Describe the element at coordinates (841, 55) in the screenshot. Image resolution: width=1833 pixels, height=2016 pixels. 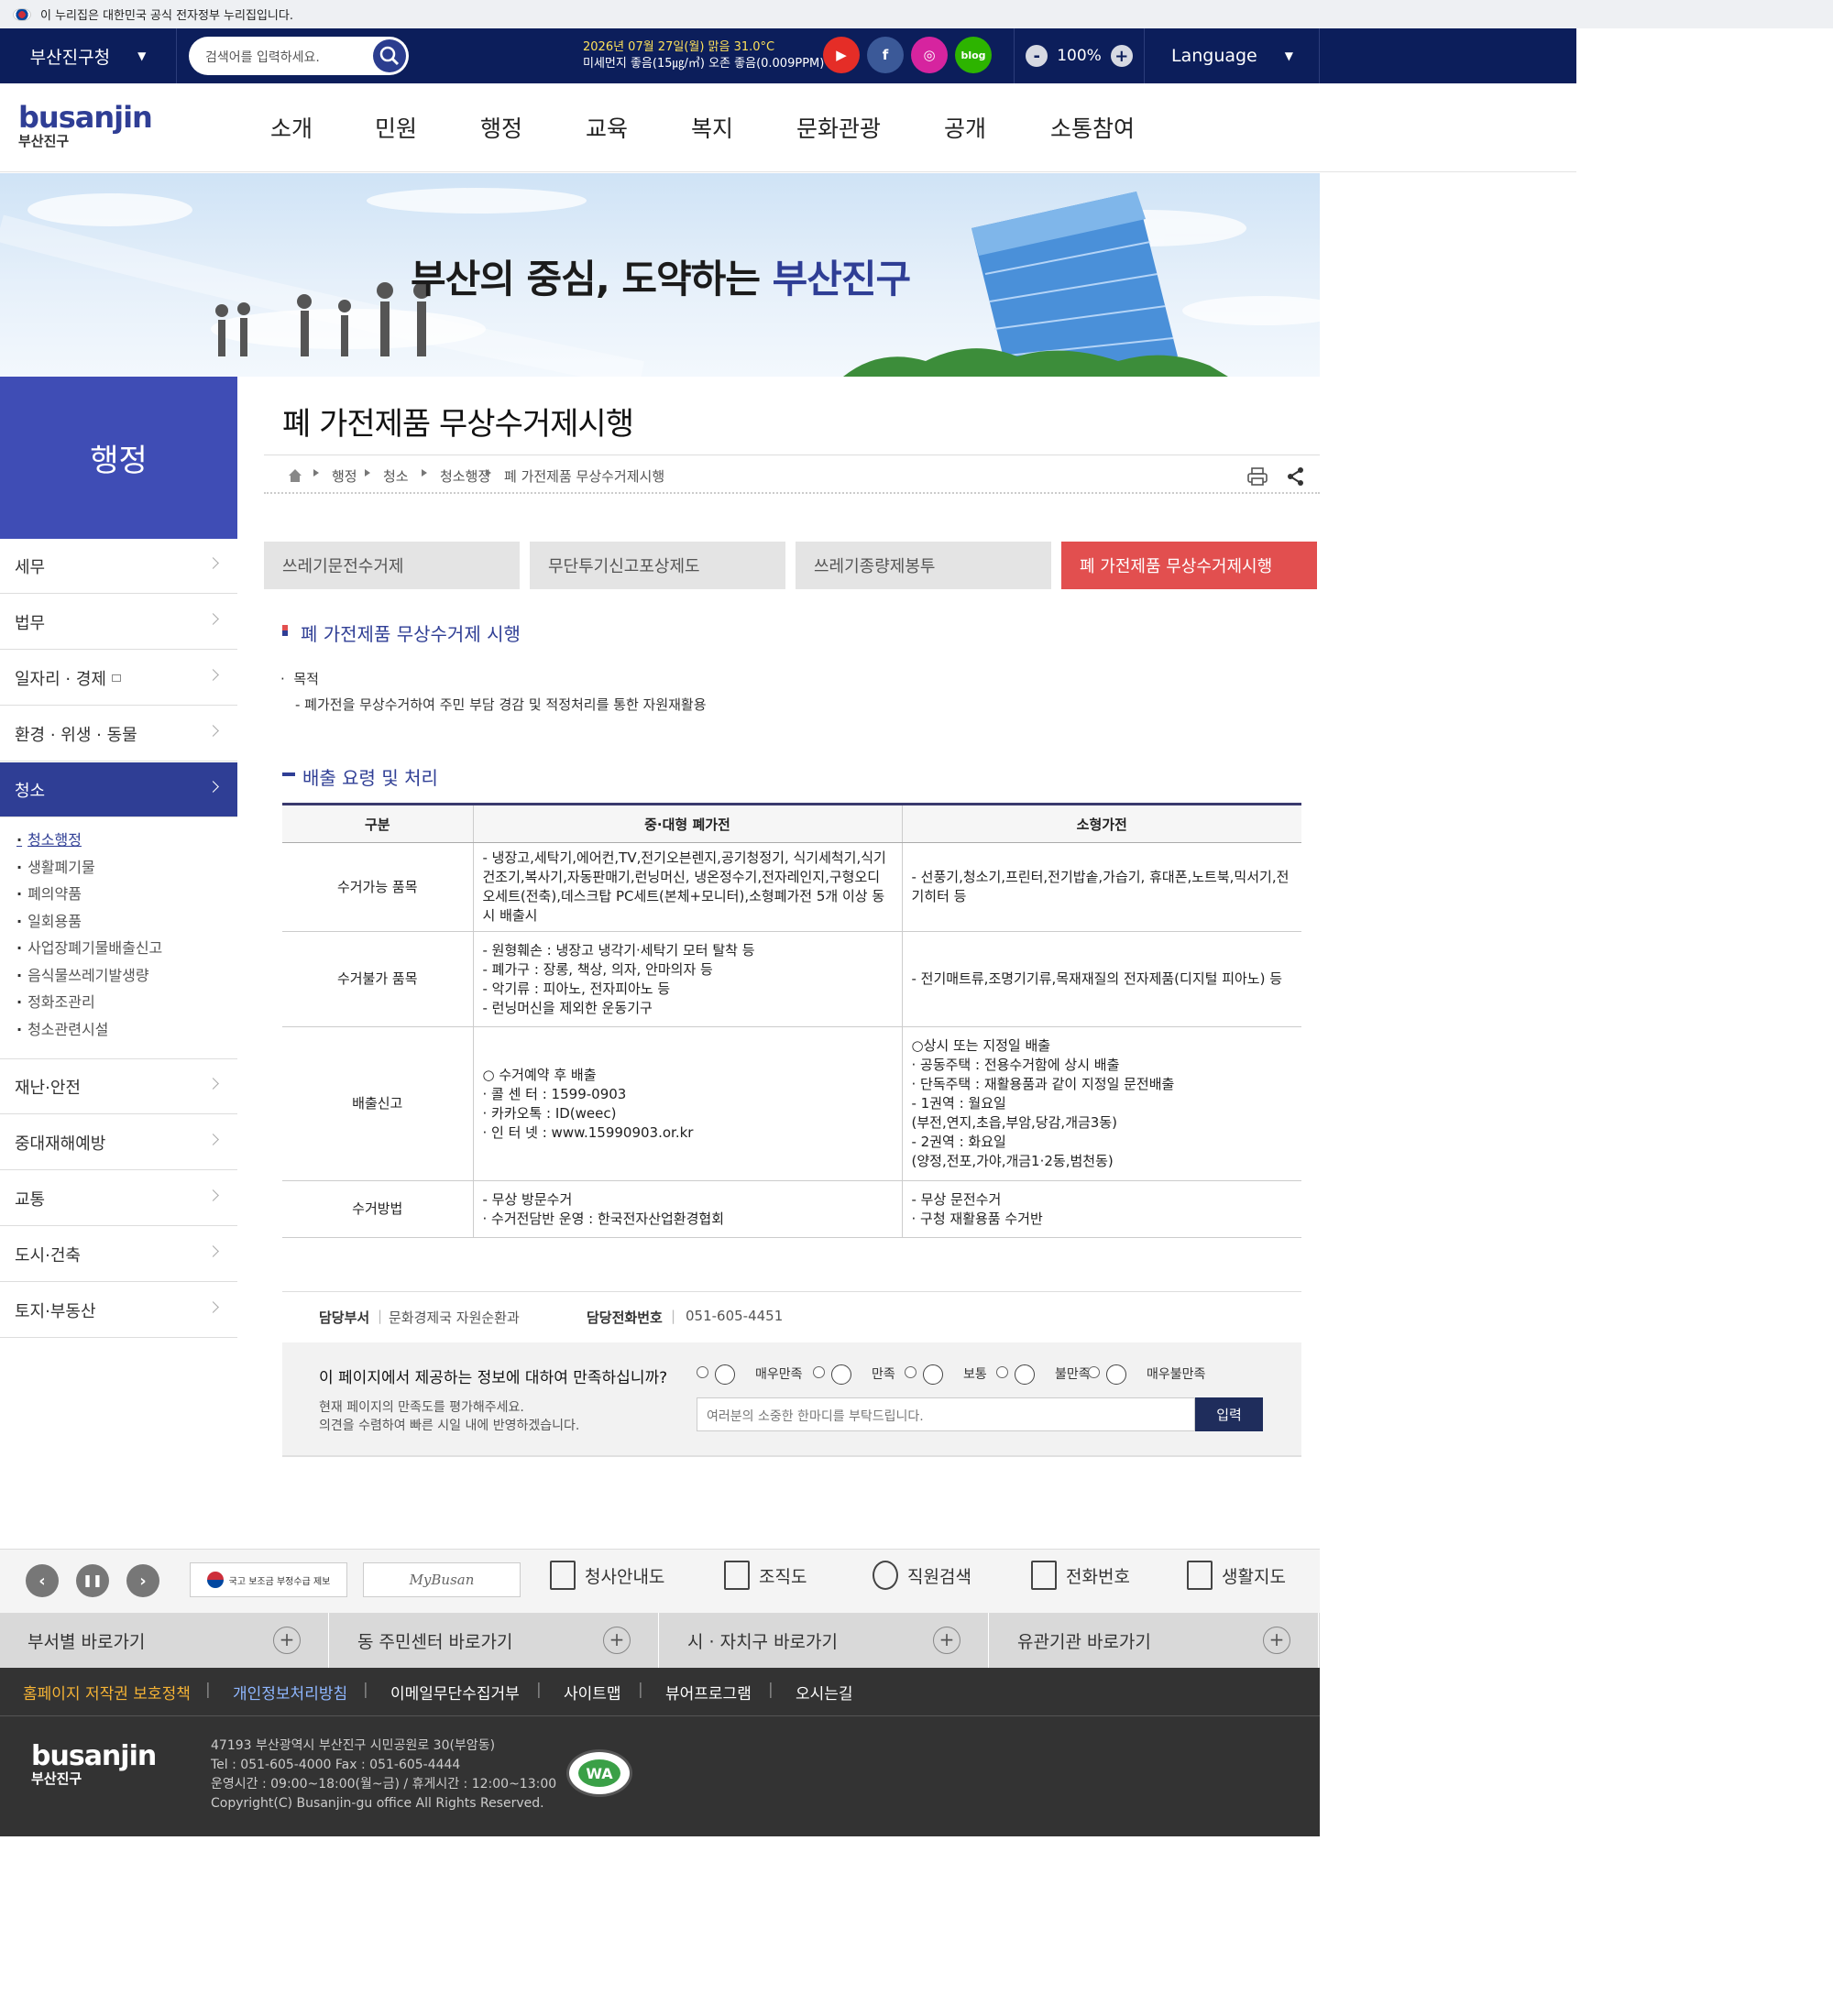
I see `youtube-icon: ▶` at that location.